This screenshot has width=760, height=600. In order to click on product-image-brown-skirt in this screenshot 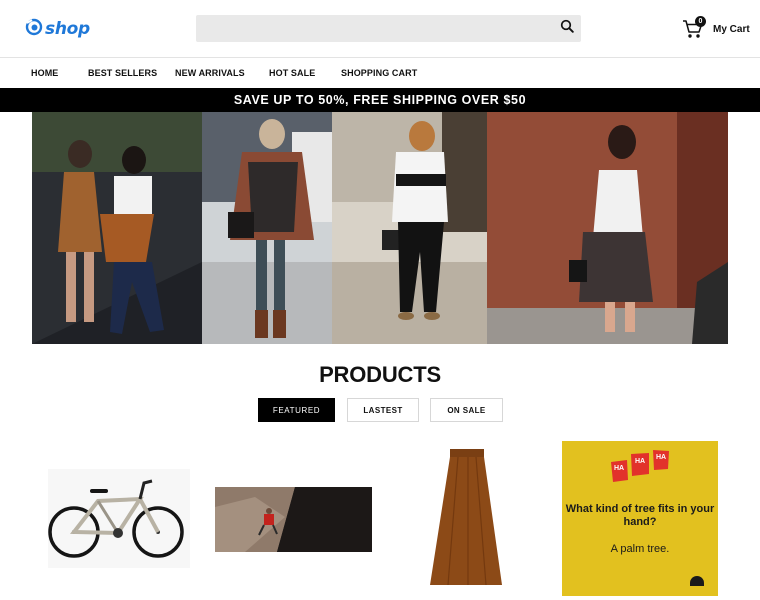, I will do `click(466, 518)`.